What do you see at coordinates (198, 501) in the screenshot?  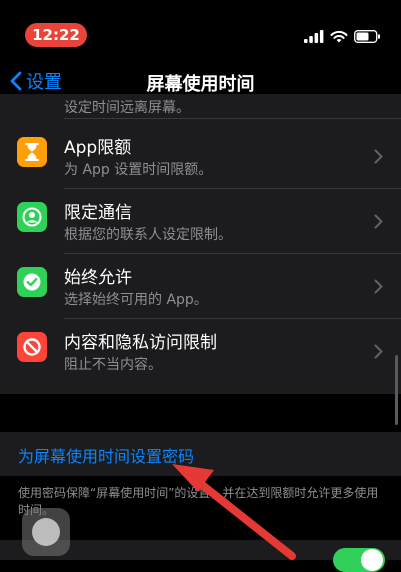 I see `passcode-footer-note: 使用密码保障“屏幕使用时间”的设置，并在达到限额时允许更多使用时间。` at bounding box center [198, 501].